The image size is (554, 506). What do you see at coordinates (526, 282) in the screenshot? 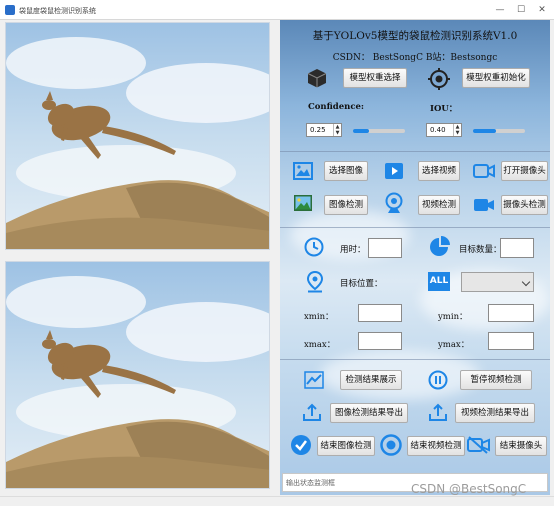
I see `chevron-down-icon` at bounding box center [526, 282].